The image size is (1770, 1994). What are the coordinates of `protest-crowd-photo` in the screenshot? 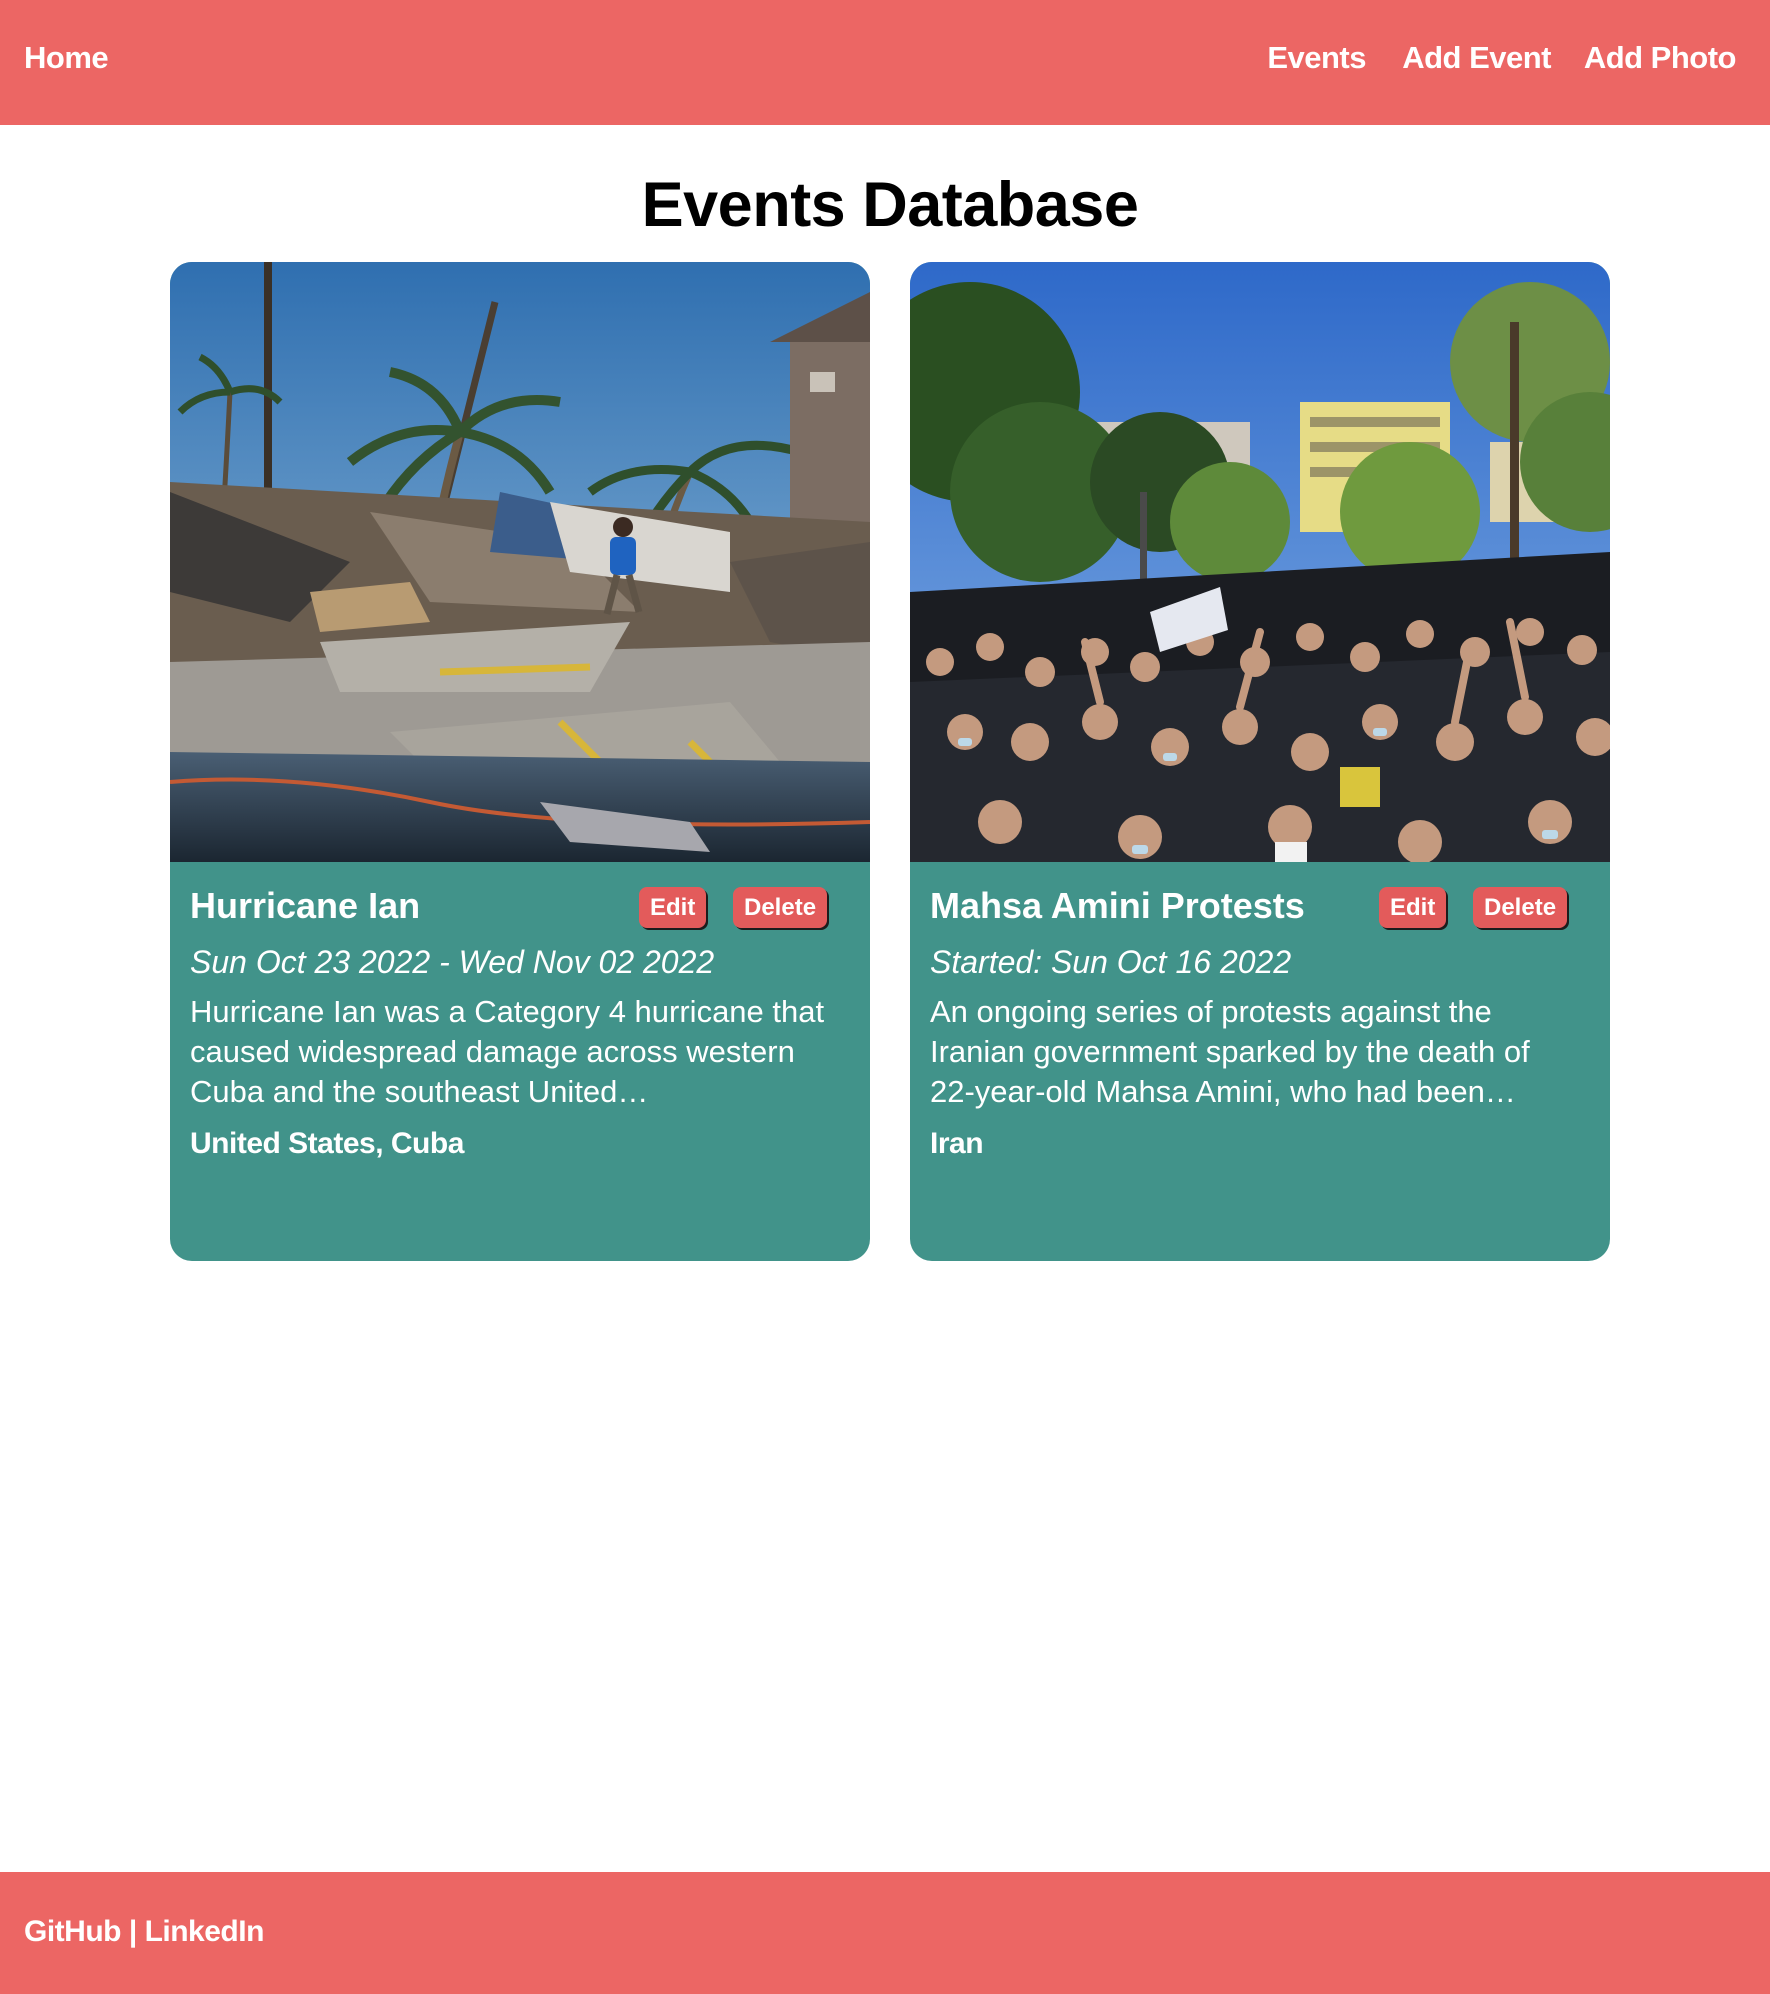 It's located at (1260, 562).